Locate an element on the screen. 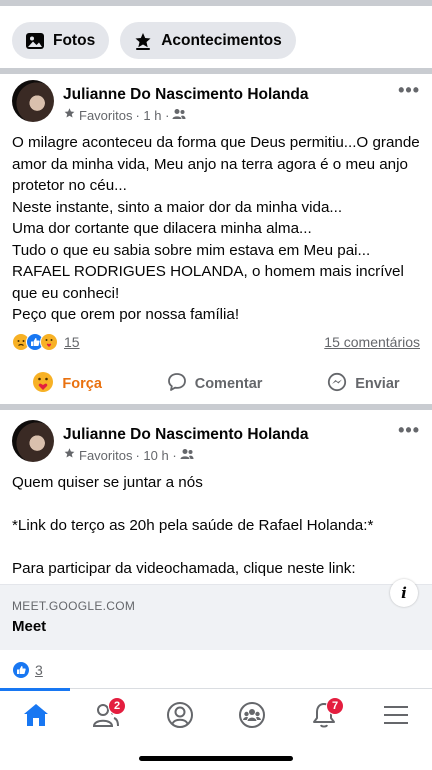 This screenshot has height=770, width=432. home-icon is located at coordinates (36, 717).